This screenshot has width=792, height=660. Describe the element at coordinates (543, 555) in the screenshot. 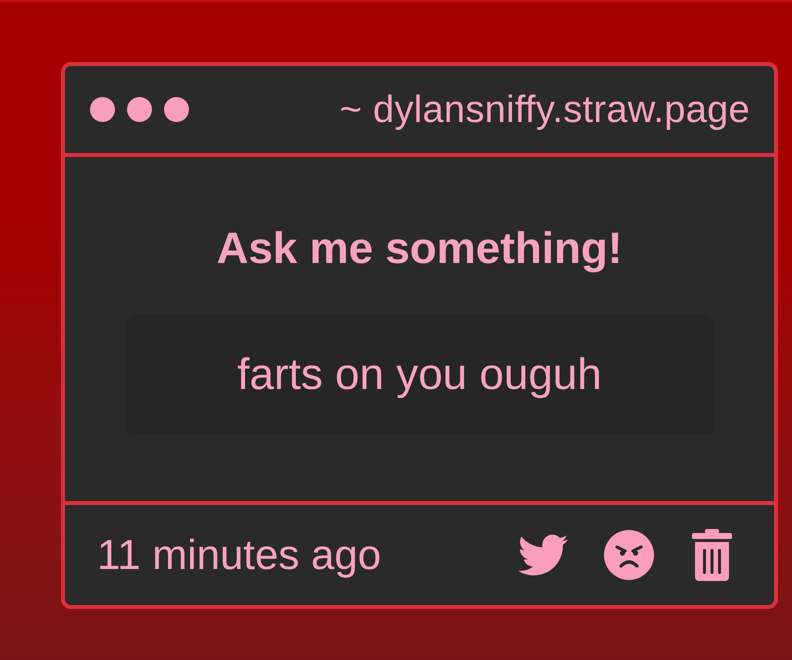

I see `bird-icon` at that location.